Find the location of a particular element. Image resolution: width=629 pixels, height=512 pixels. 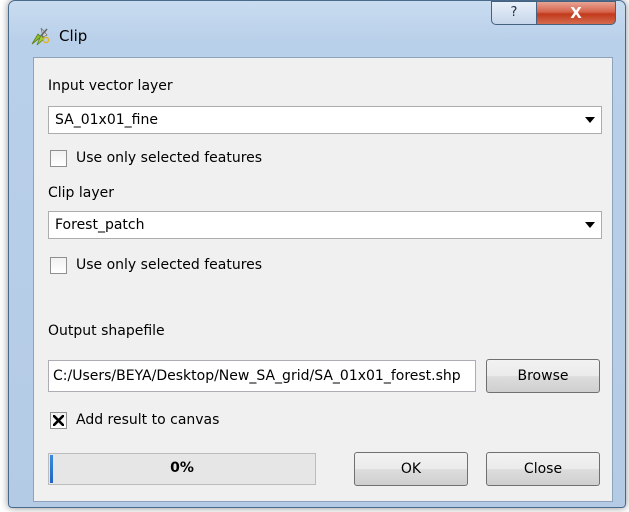

window-title: Clip is located at coordinates (73, 36).